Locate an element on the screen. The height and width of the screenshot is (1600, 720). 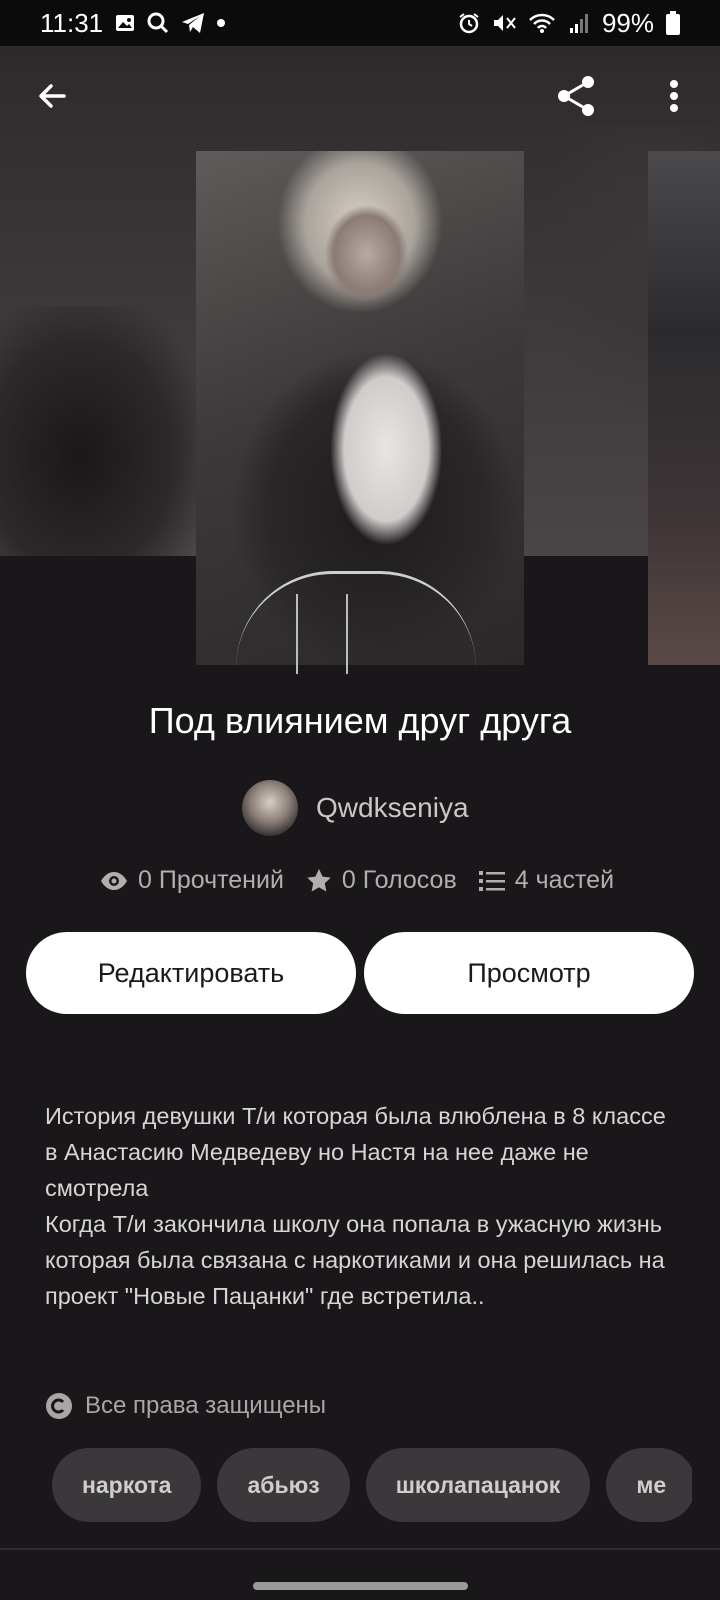
reads-count: 0 Прочтений is located at coordinates (211, 880).